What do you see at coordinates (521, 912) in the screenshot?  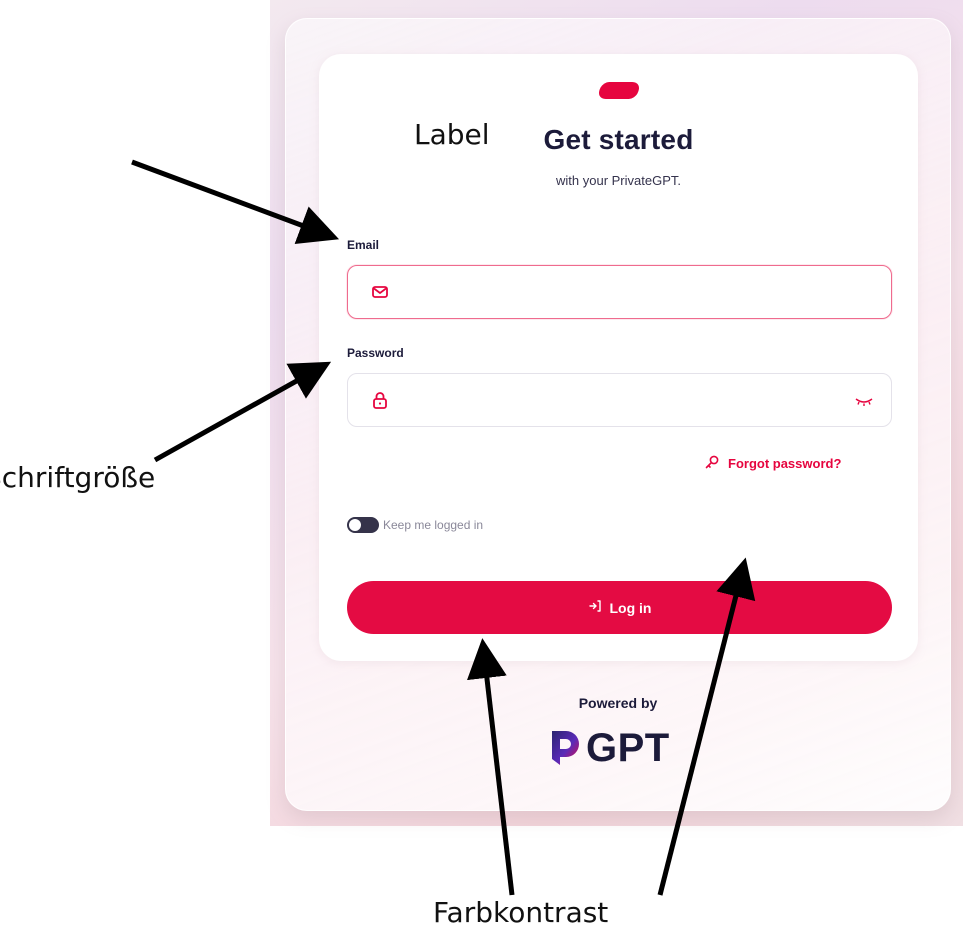 I see `annotation-contrast: Farbkontrast` at bounding box center [521, 912].